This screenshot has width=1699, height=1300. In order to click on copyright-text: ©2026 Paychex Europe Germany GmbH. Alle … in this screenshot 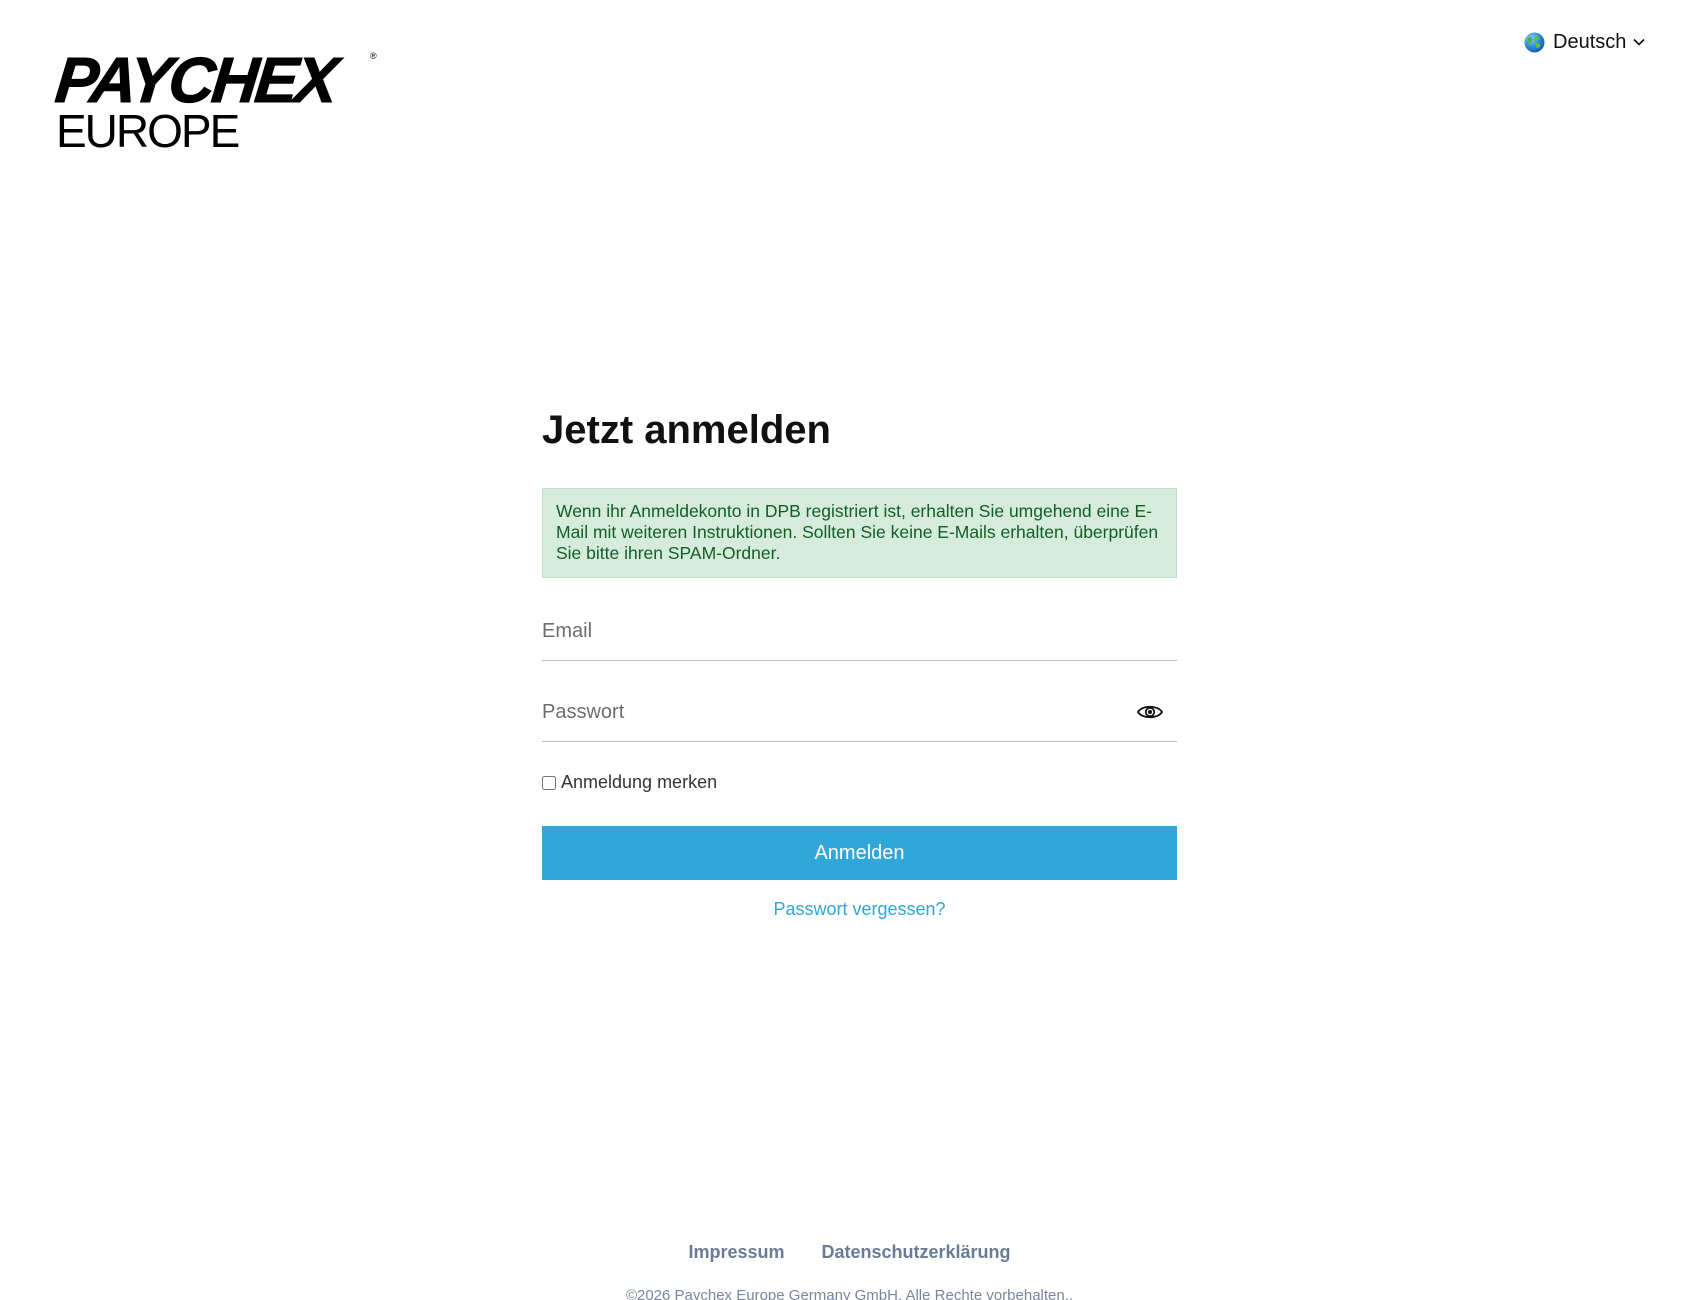, I will do `click(849, 1293)`.